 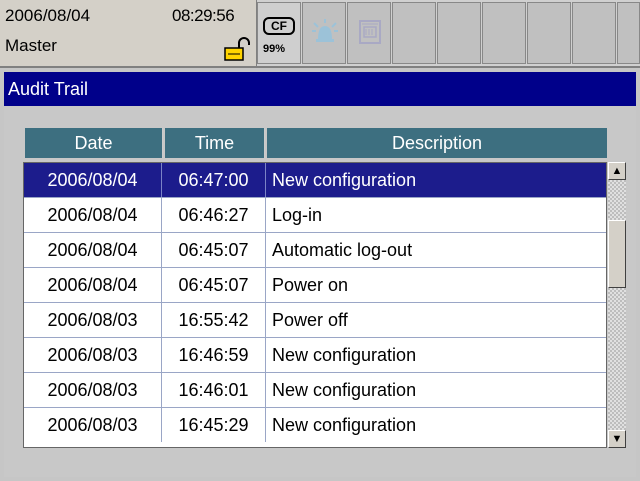 I want to click on status-bar: 2006/08/04 08:29:56 Master CF 99%, so click(x=320, y=34).